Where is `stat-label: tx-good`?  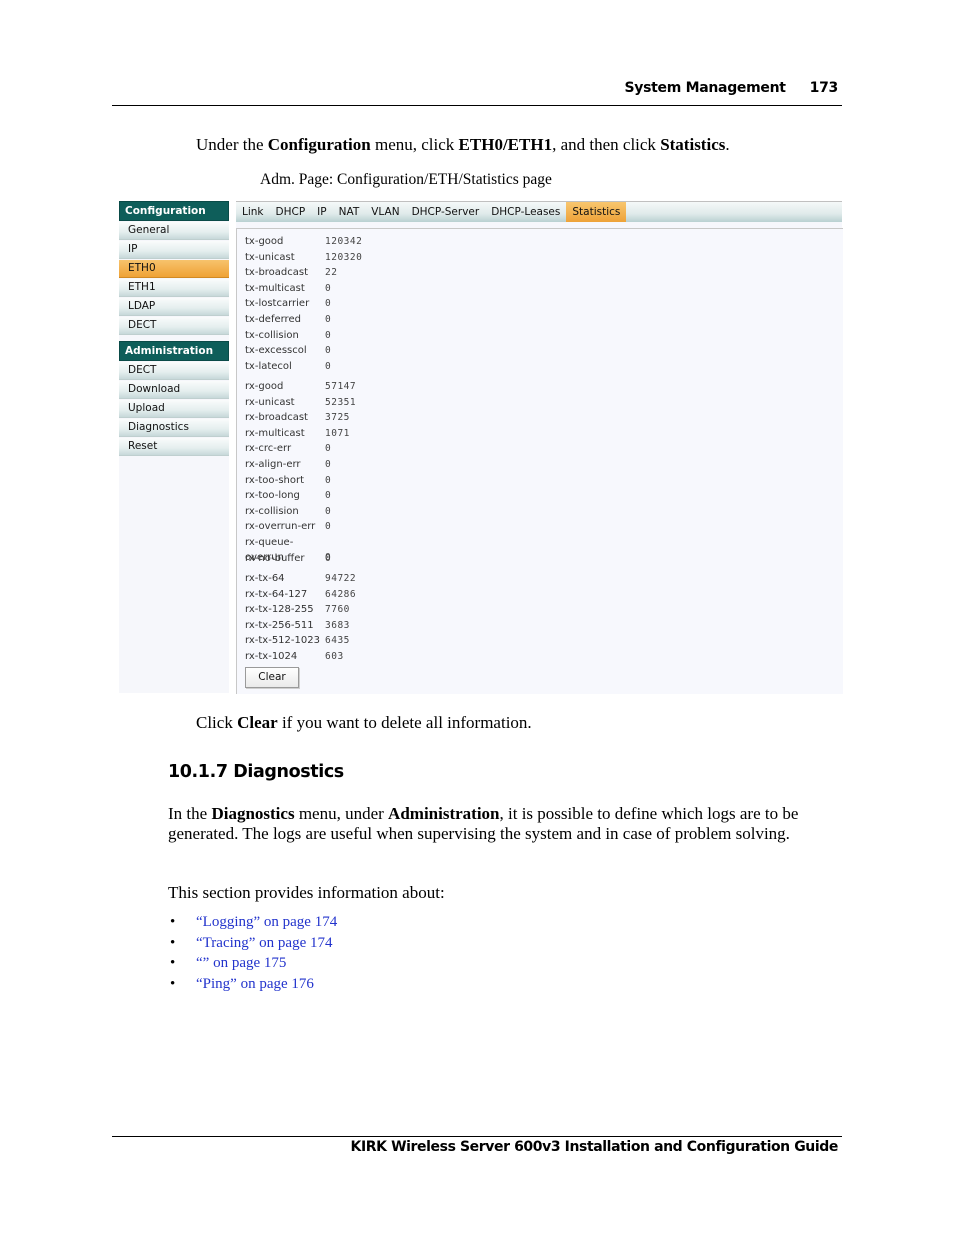
stat-label: tx-good is located at coordinates (264, 241).